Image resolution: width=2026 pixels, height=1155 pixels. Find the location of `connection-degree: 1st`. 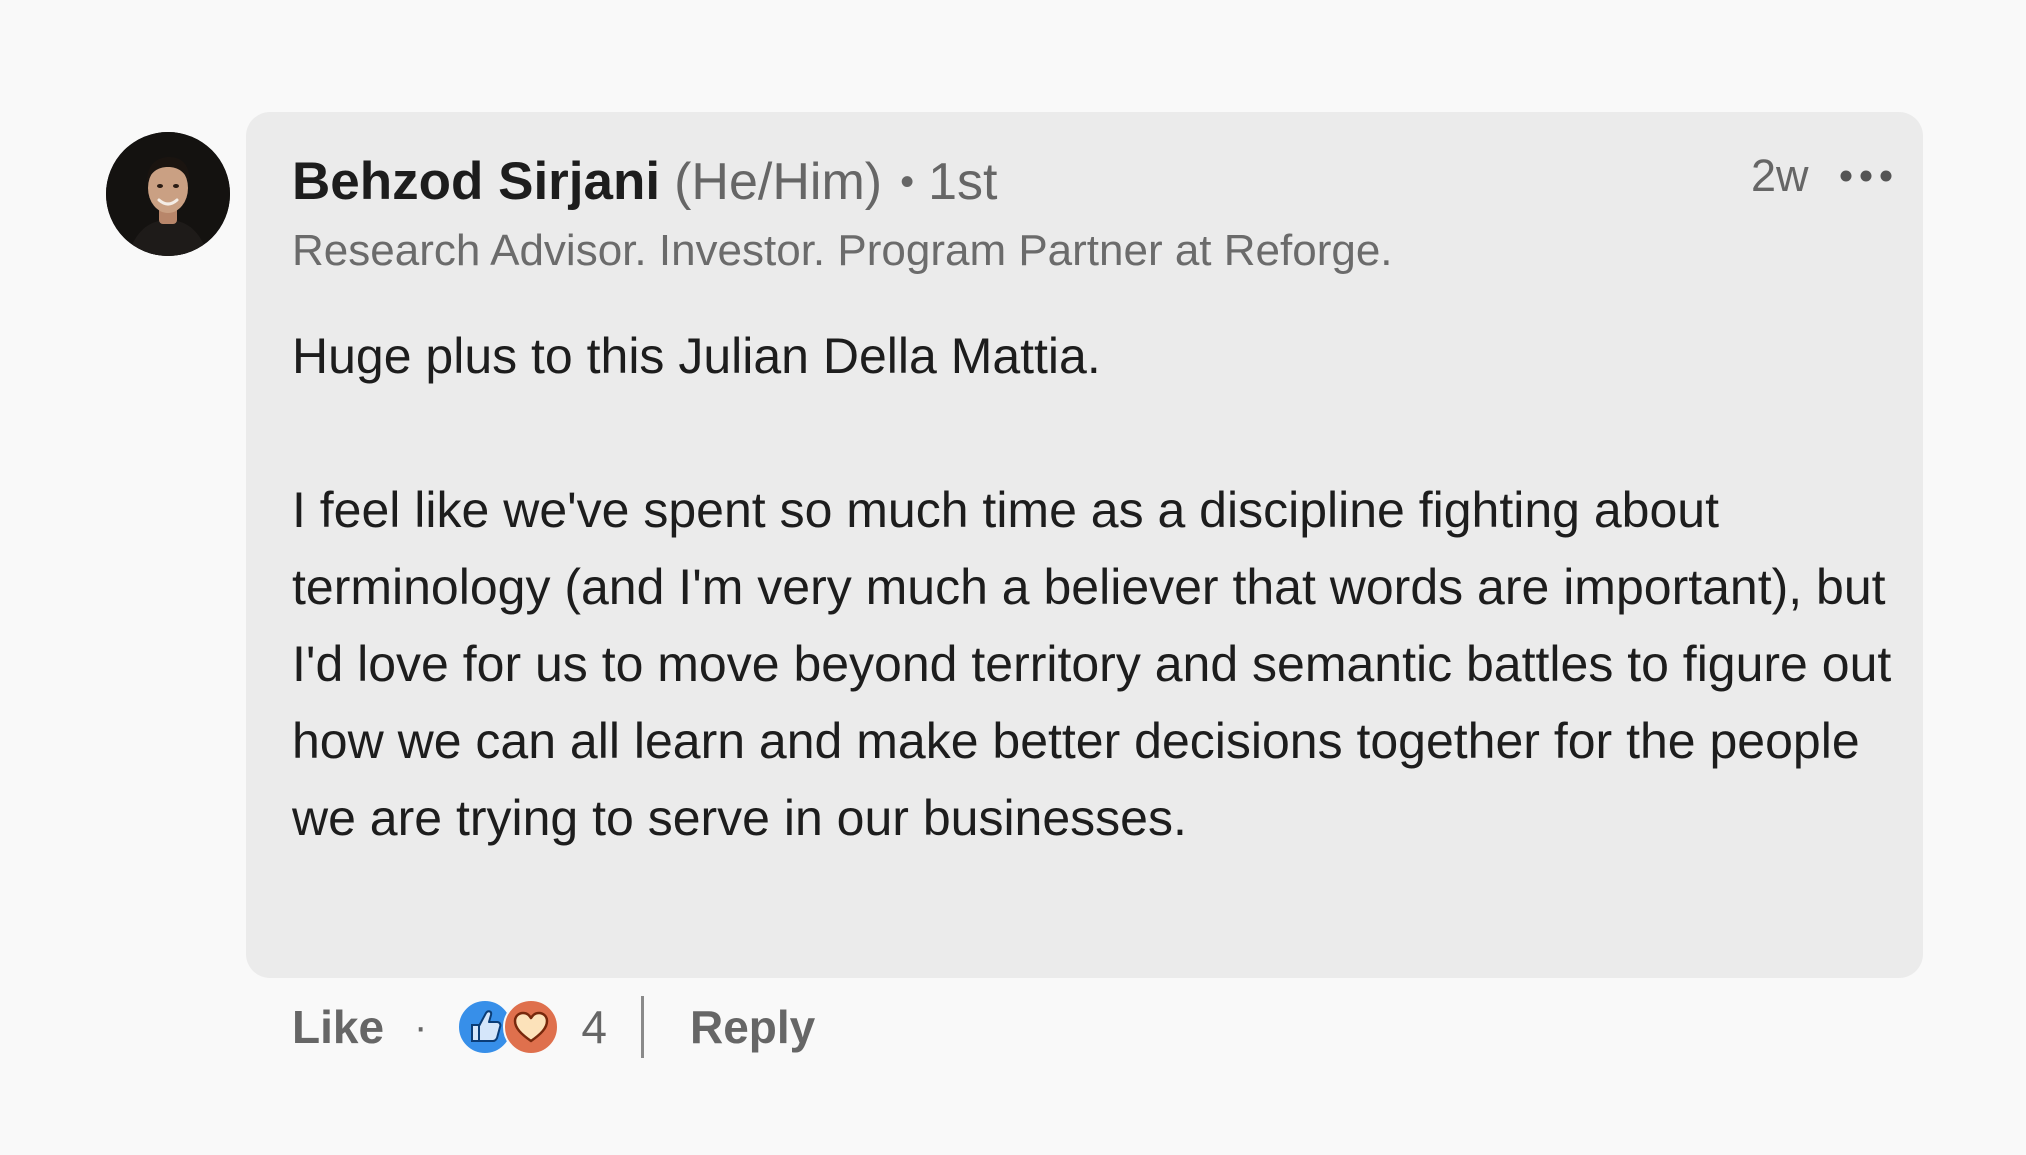

connection-degree: 1st is located at coordinates (963, 182).